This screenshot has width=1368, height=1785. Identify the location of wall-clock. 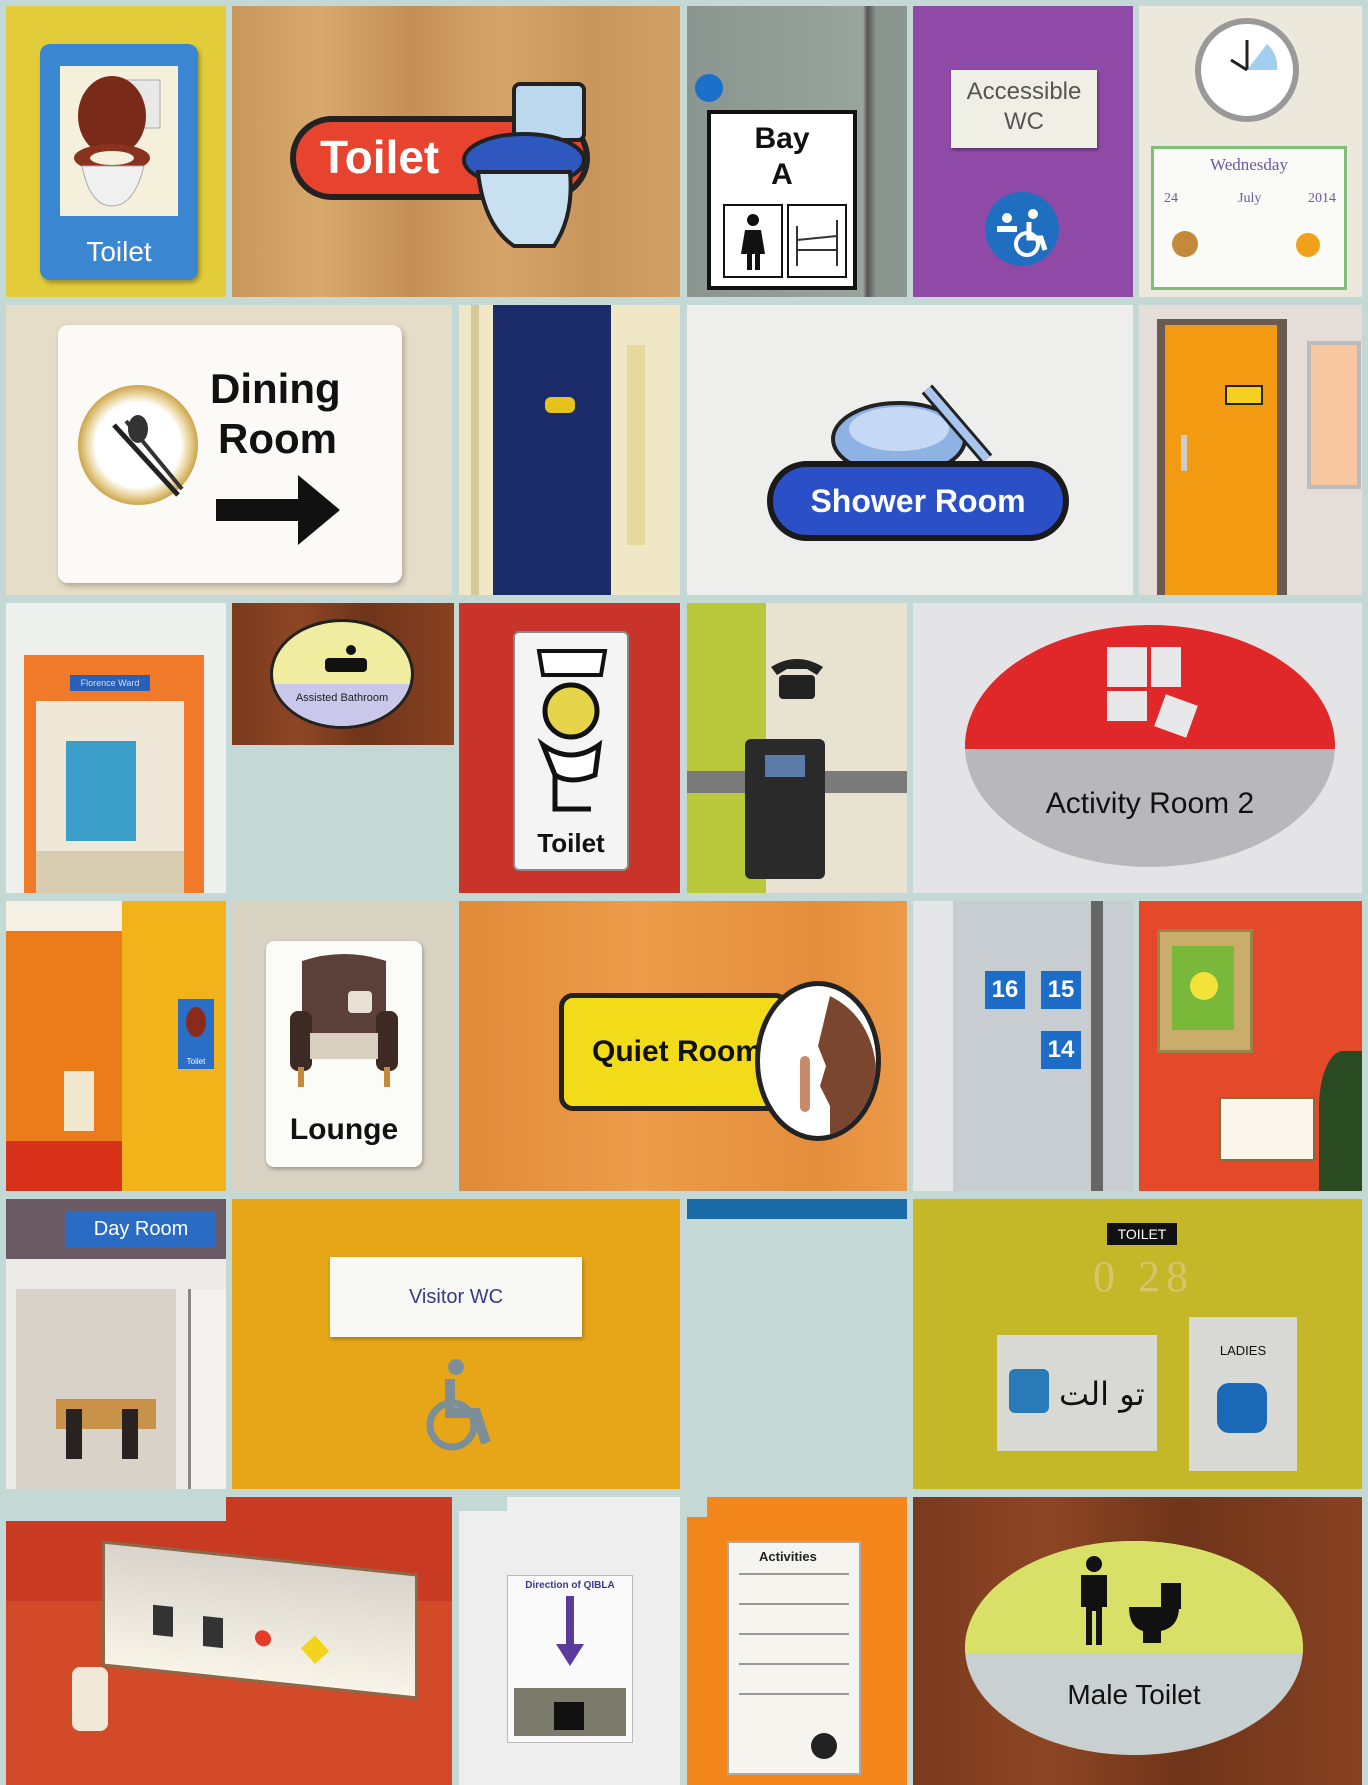
(1247, 70).